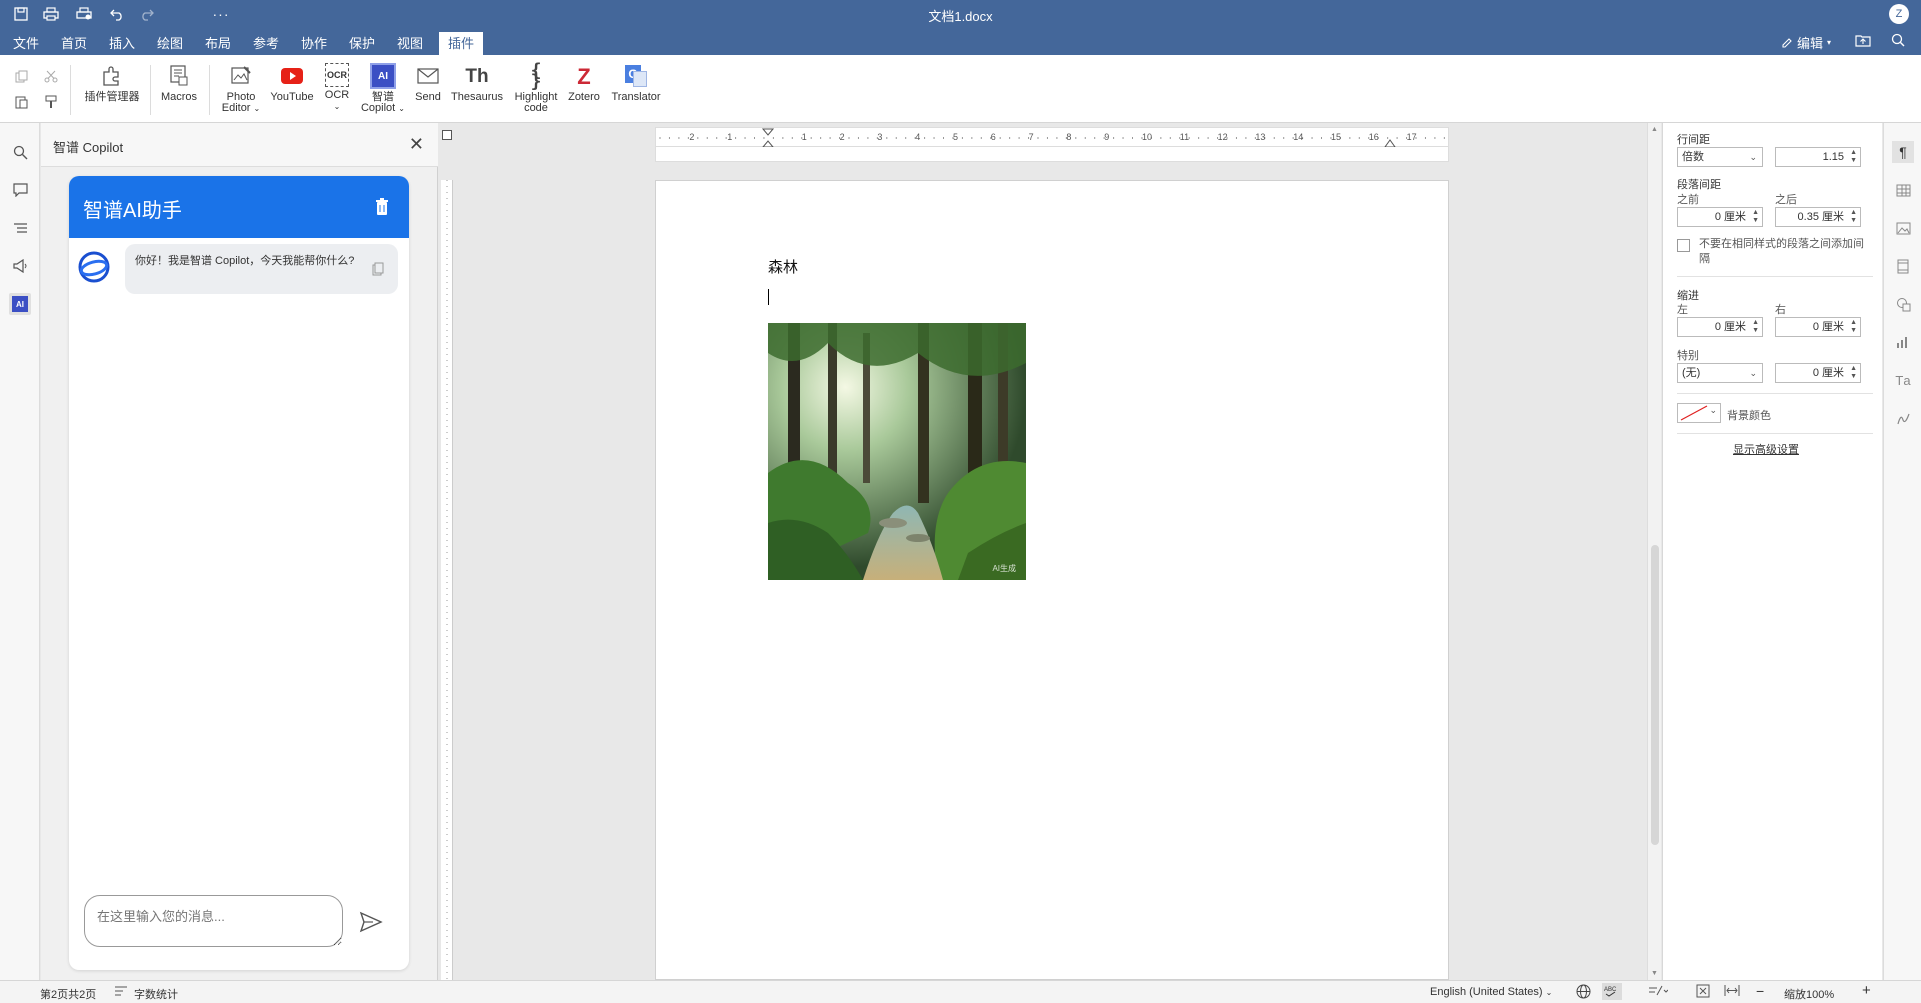 The image size is (1921, 1003). What do you see at coordinates (1691, 373) in the screenshot?
I see `special-indent-mode: (无)` at bounding box center [1691, 373].